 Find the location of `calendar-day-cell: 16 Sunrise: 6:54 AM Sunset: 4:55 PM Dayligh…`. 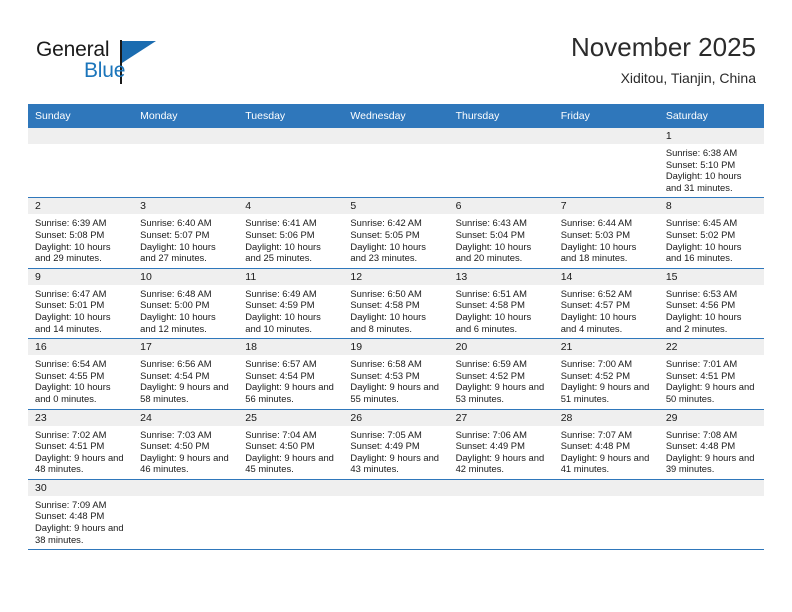

calendar-day-cell: 16 Sunrise: 6:54 AM Sunset: 4:55 PM Dayligh… is located at coordinates (81, 374).